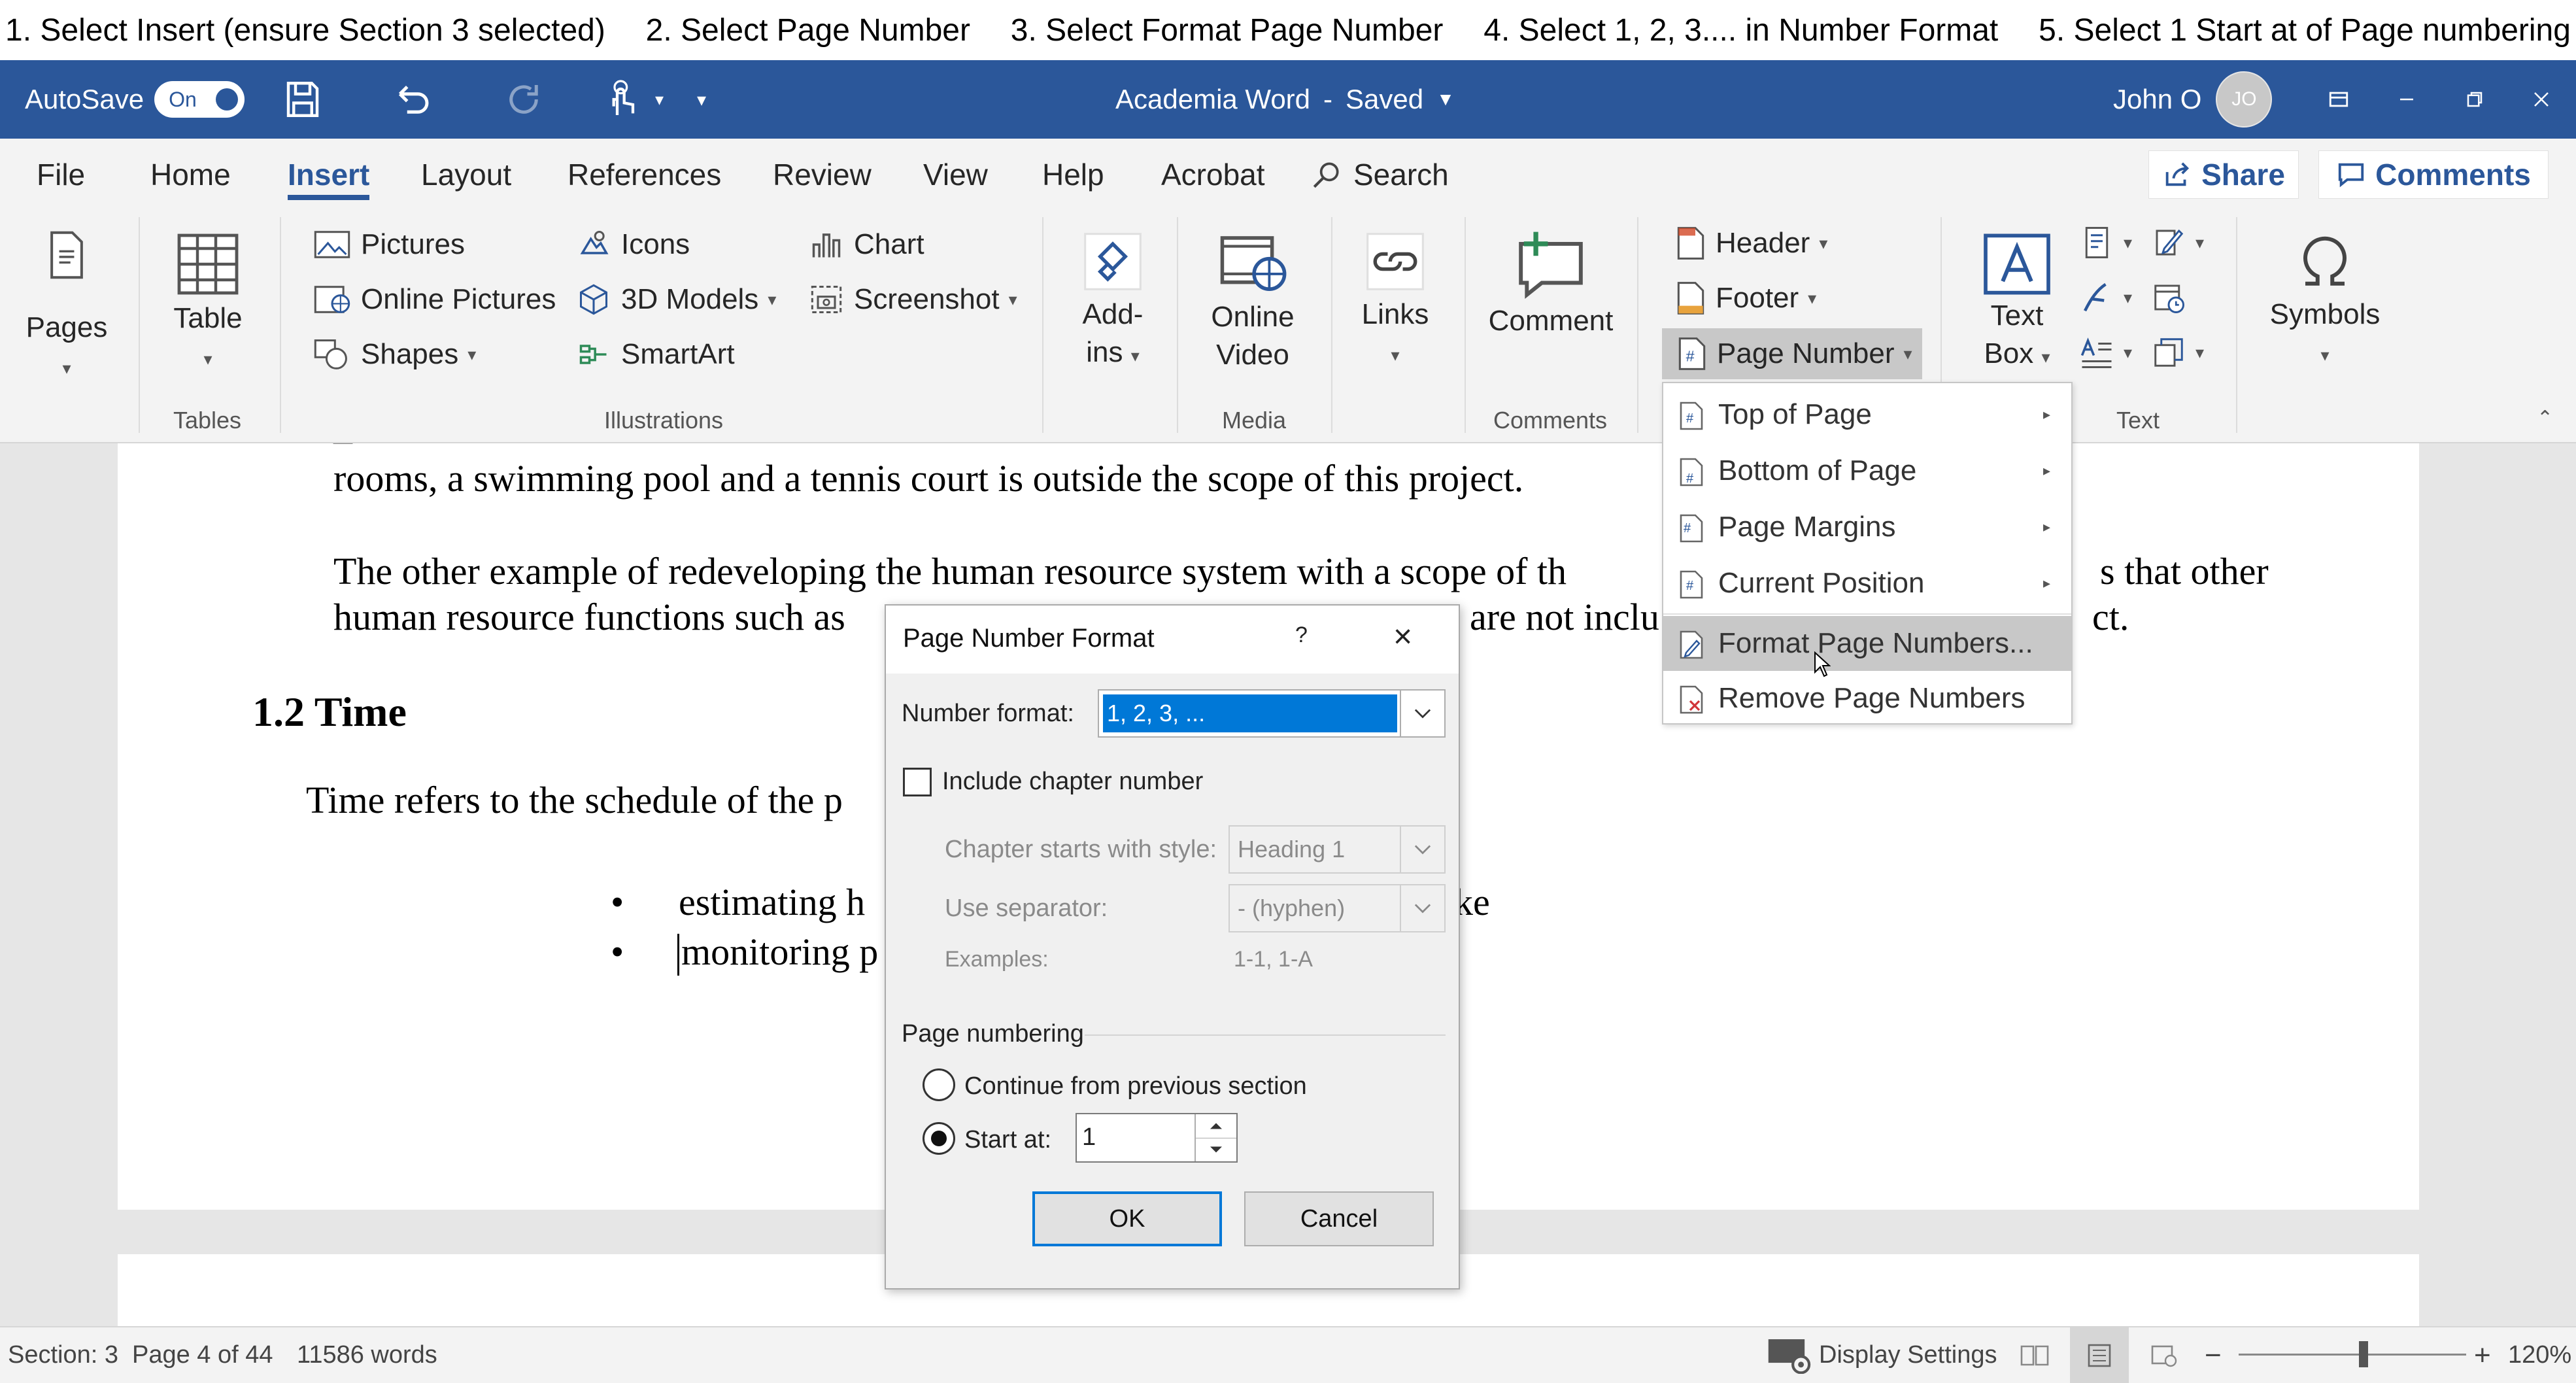 The width and height of the screenshot is (2576, 1383). Describe the element at coordinates (1745, 298) in the screenshot. I see `footer-button: Footer ▾` at that location.